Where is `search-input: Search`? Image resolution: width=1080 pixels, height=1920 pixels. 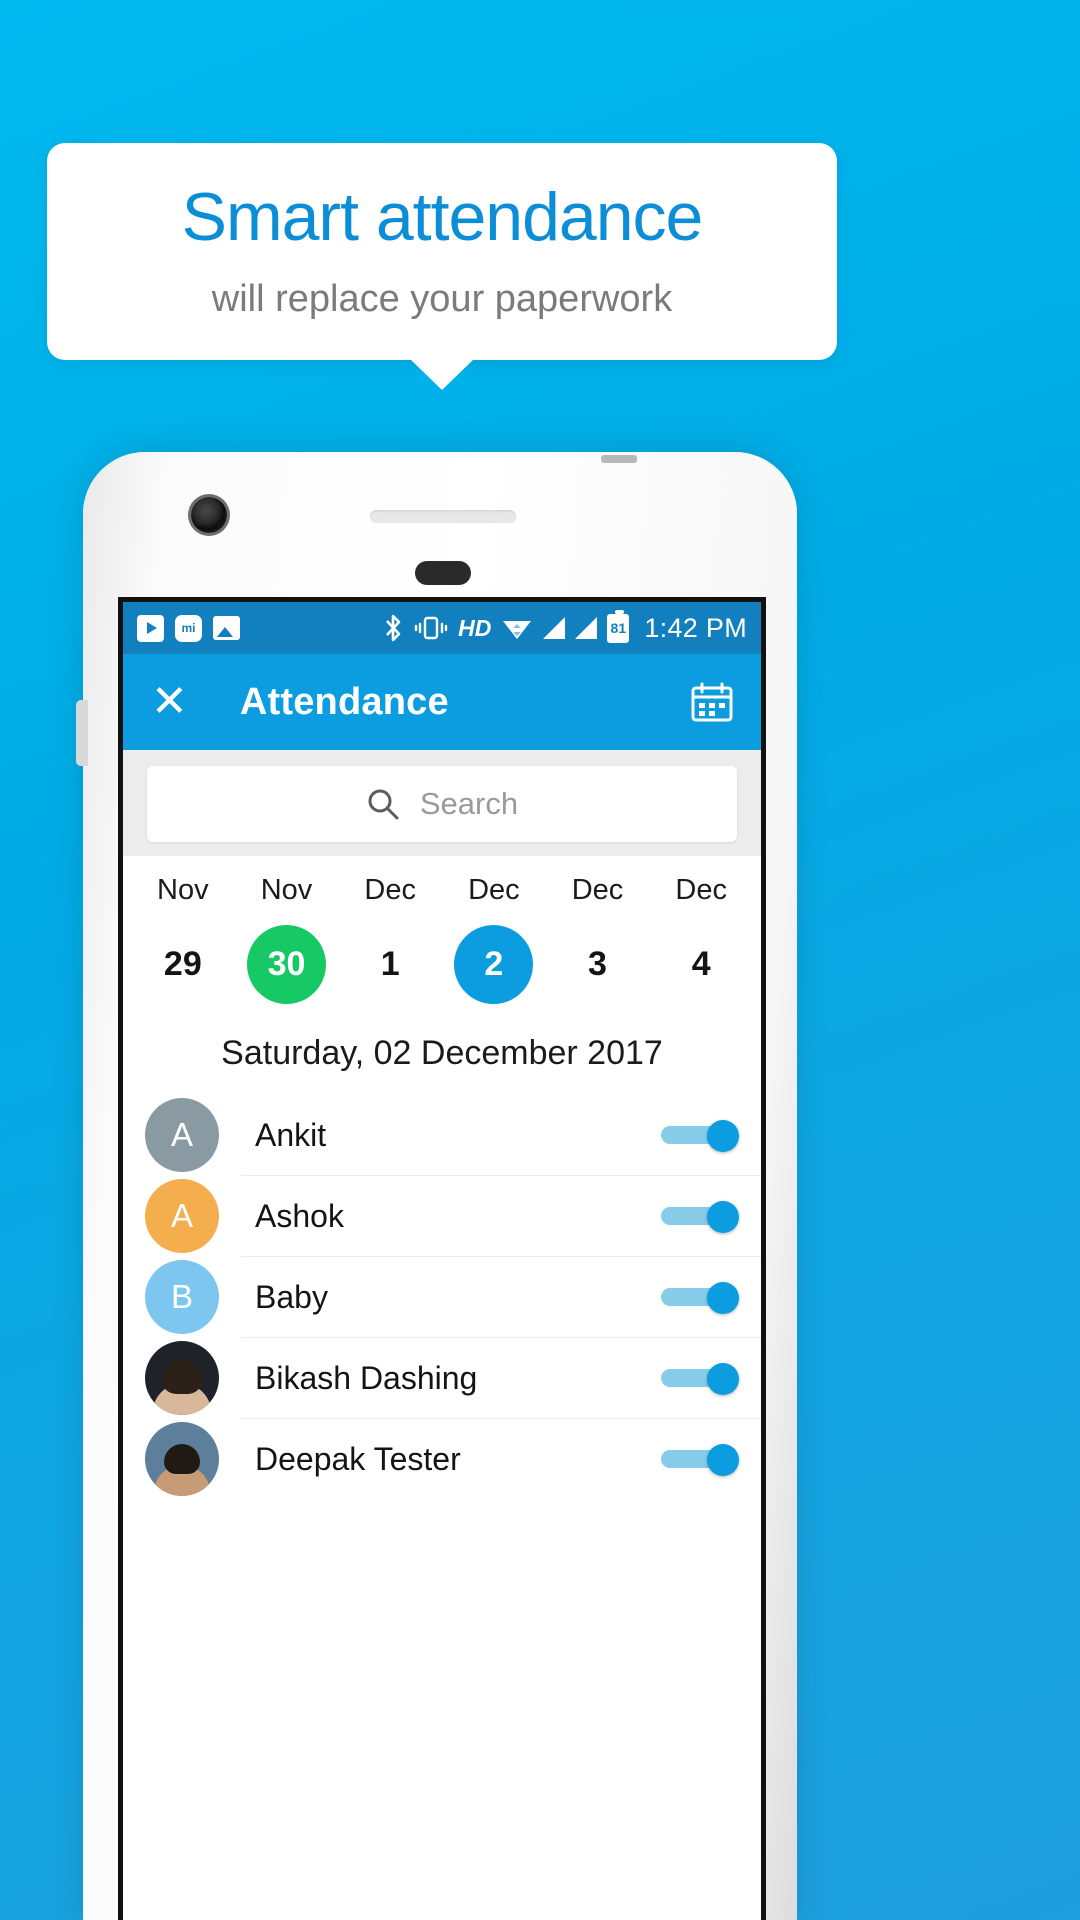 search-input: Search is located at coordinates (442, 804).